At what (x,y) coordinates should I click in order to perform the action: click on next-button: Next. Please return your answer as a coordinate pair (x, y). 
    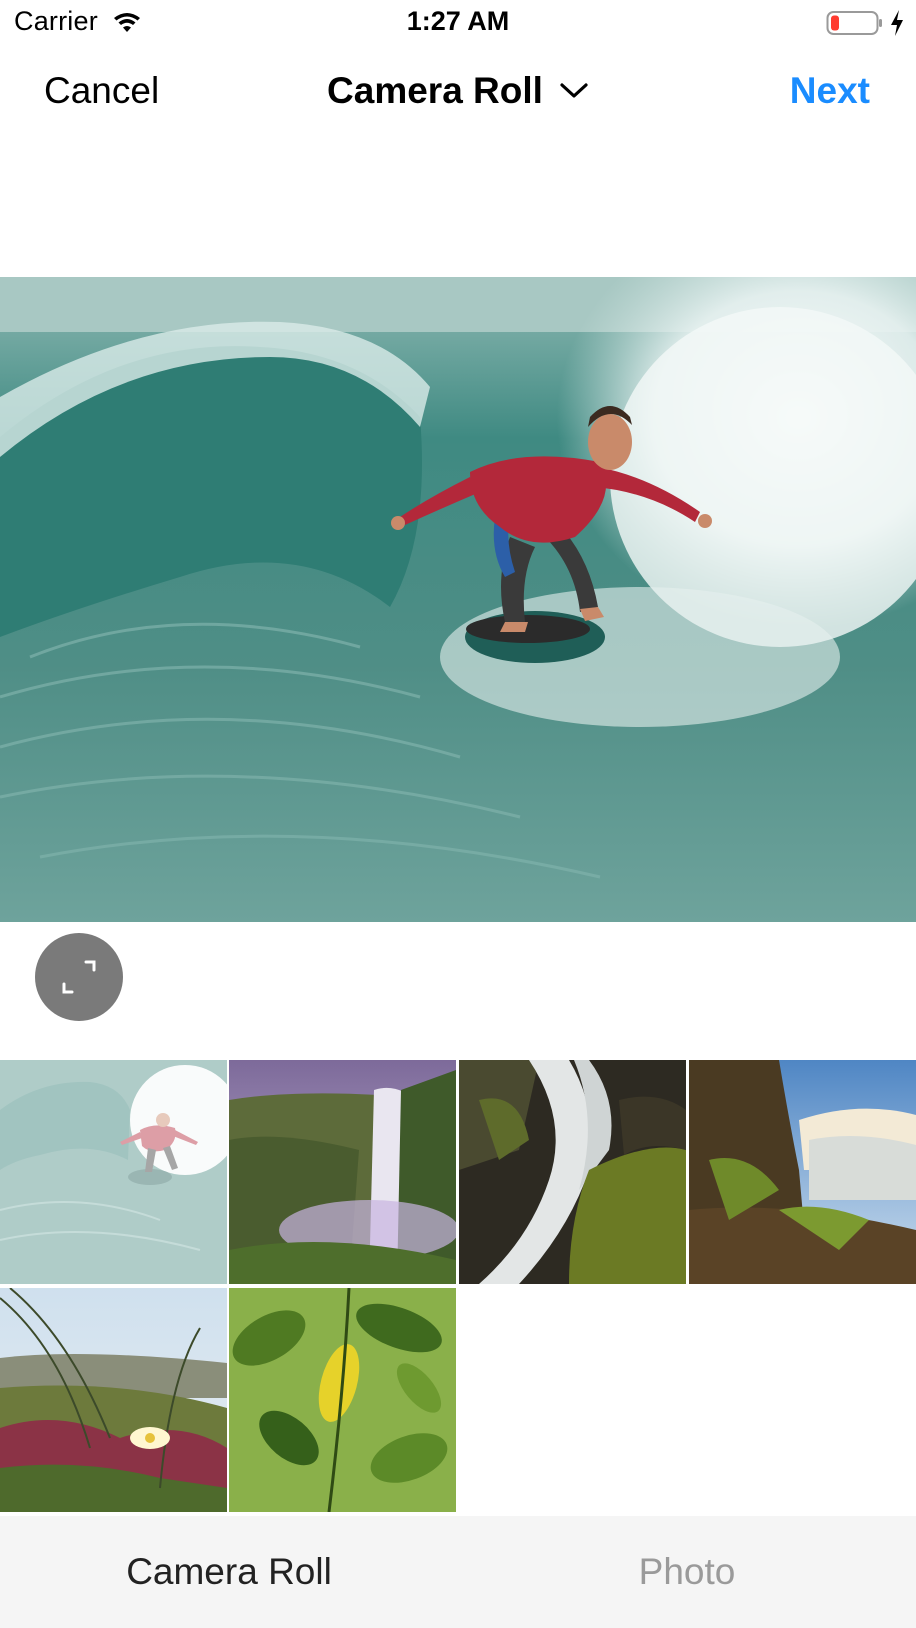
    Looking at the image, I should click on (830, 91).